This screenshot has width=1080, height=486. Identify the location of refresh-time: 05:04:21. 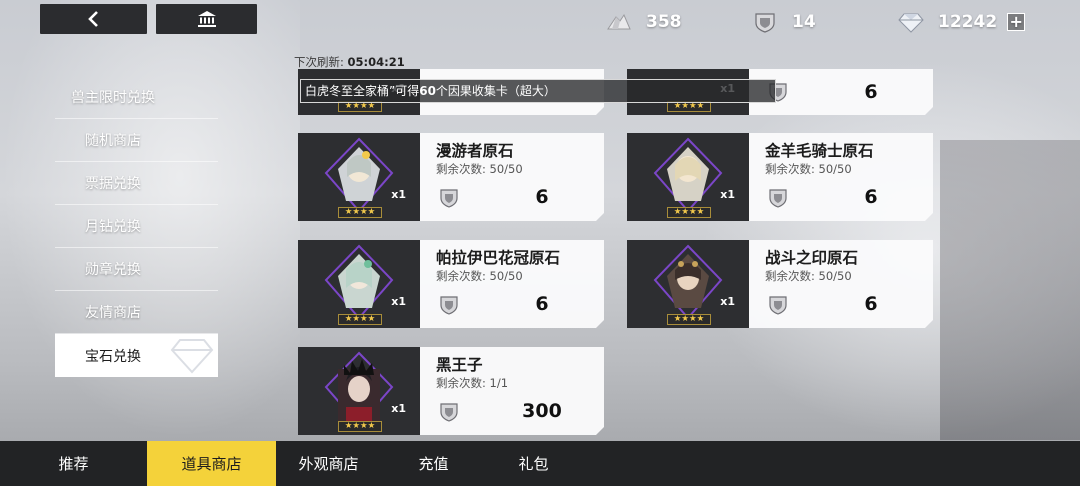
(376, 62).